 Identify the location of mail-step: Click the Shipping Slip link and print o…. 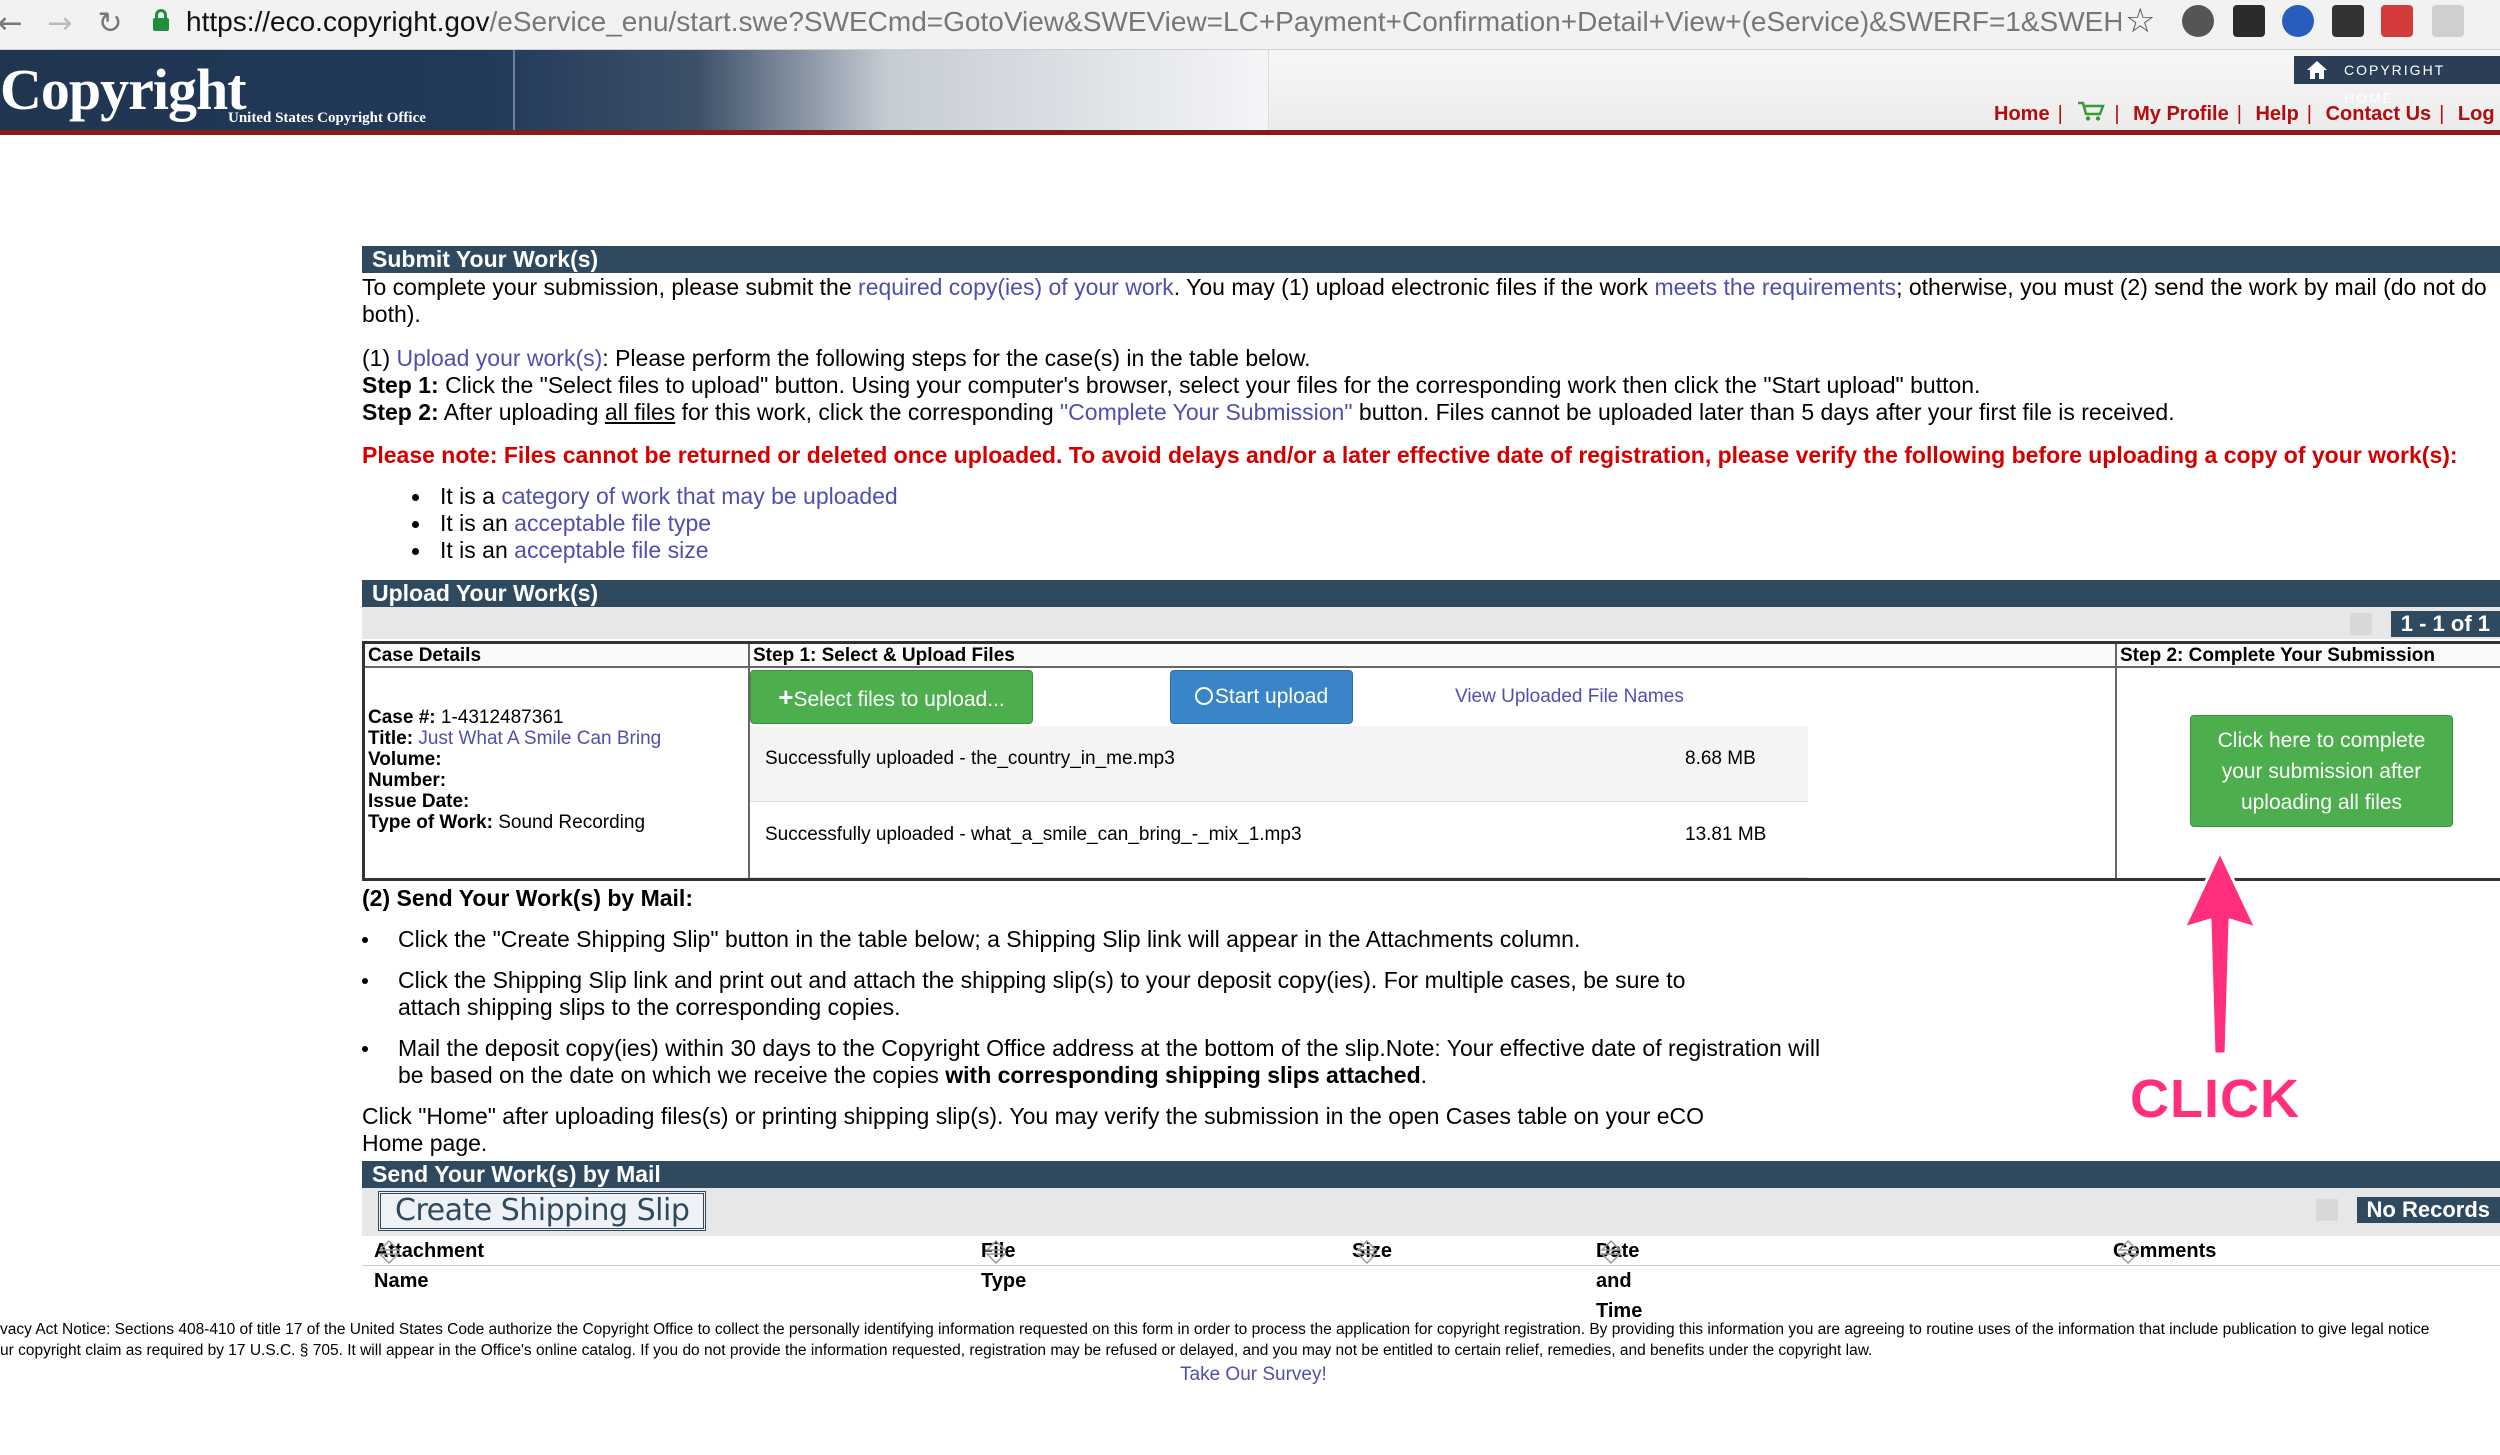
(1032, 994).